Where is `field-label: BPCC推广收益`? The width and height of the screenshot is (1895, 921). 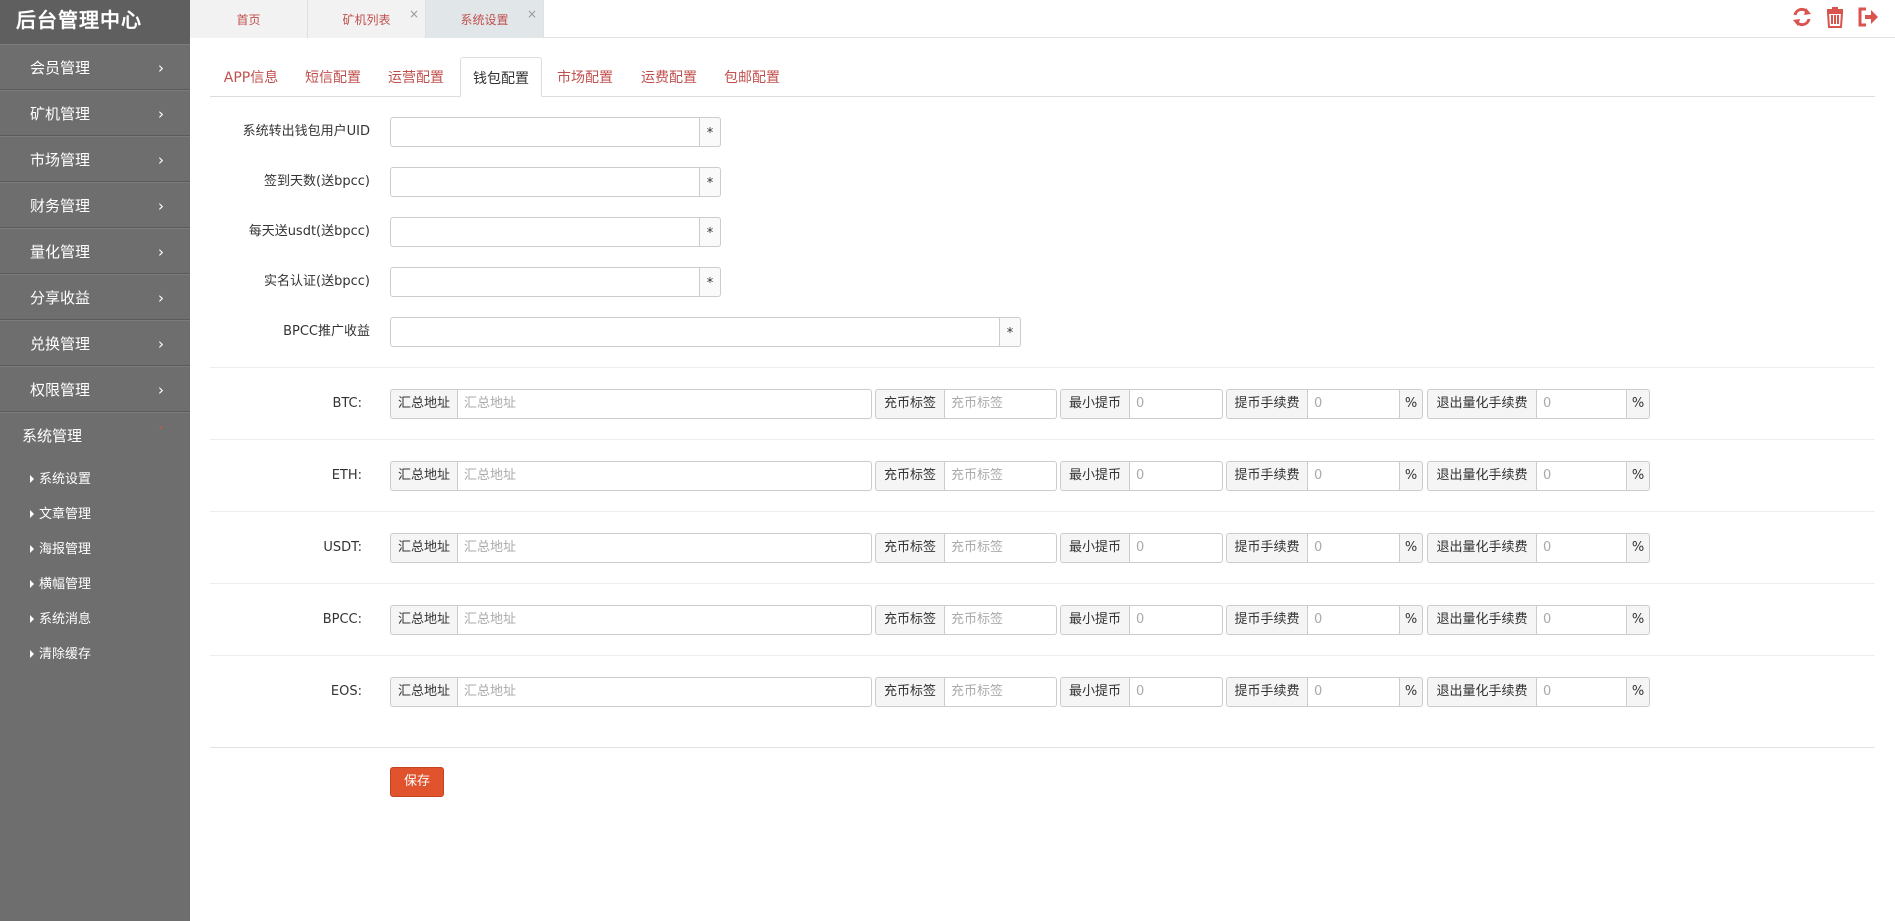 field-label: BPCC推广收益 is located at coordinates (326, 331).